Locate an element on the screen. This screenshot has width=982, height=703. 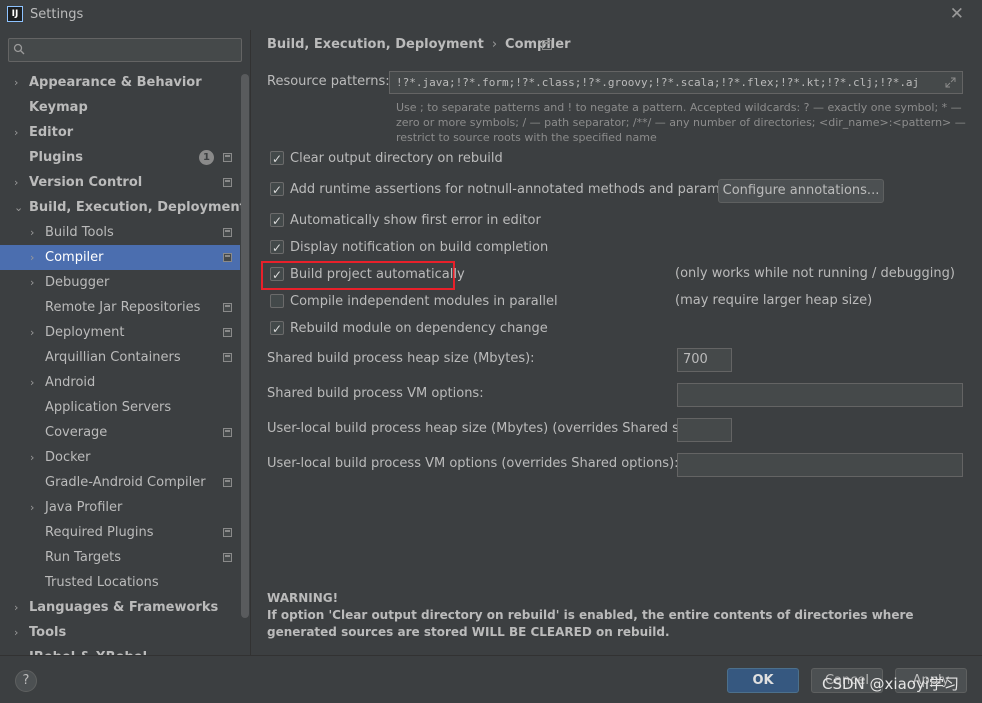
sidebar-item-label: Coverage is located at coordinates (76, 432).